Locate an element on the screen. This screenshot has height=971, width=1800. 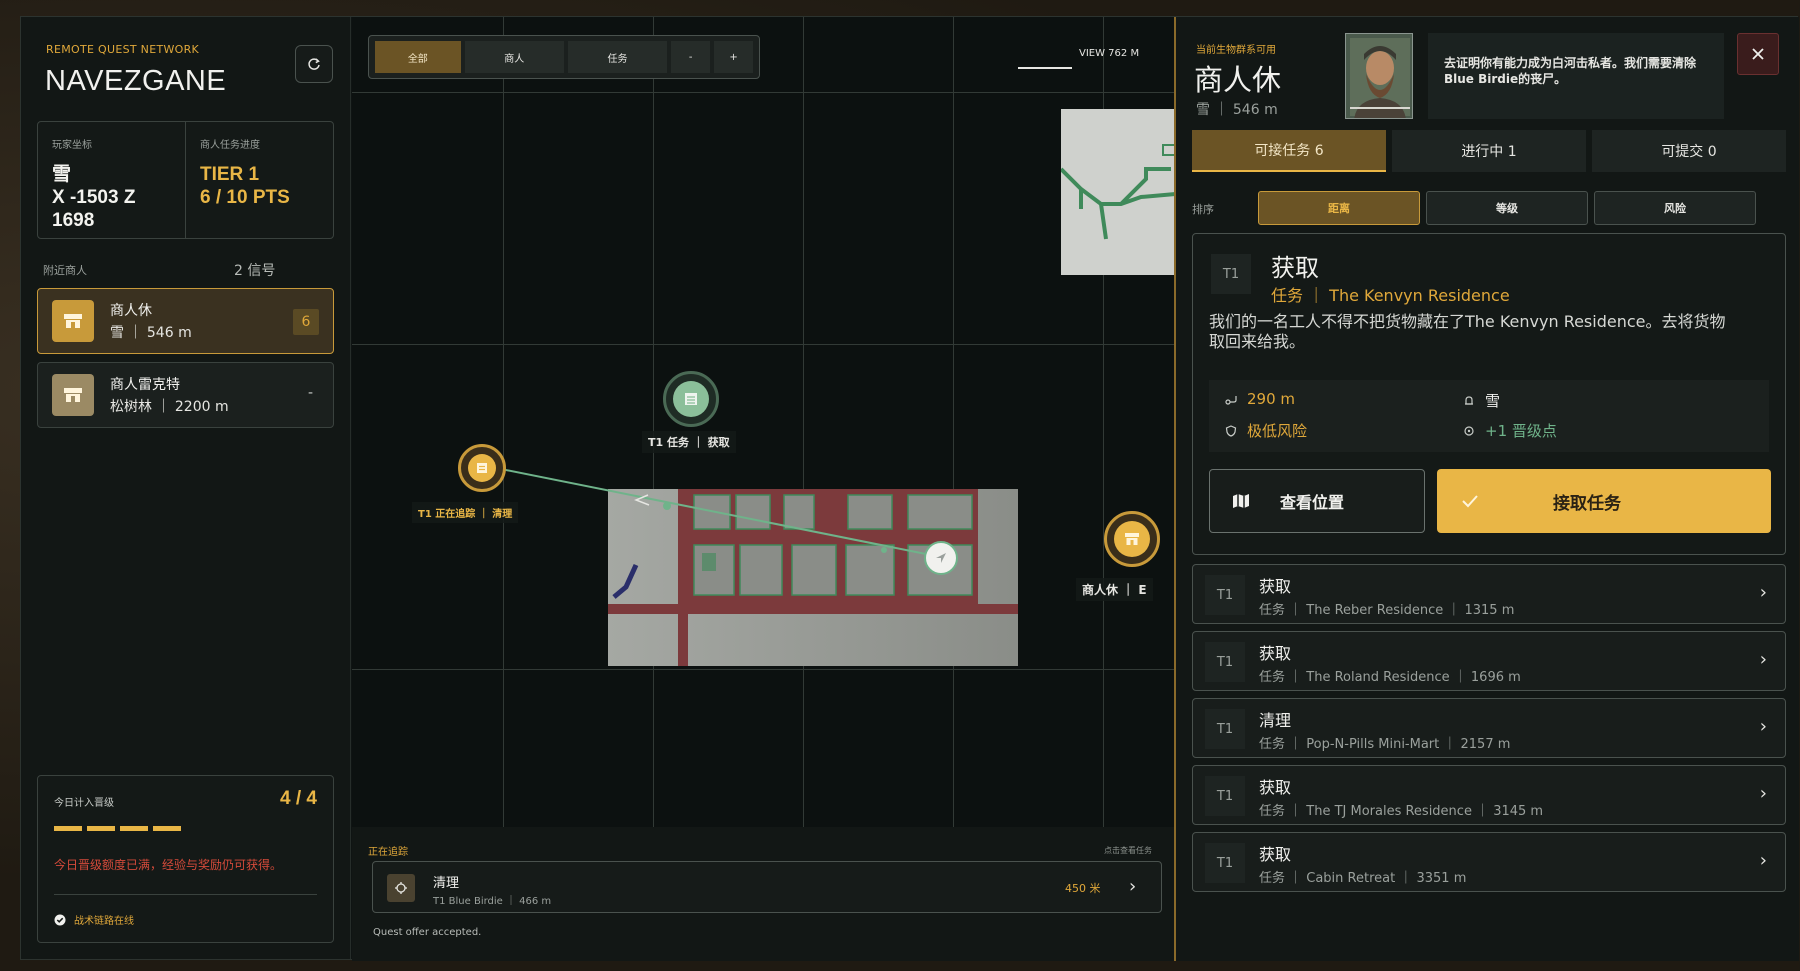
tracking-hint: 点击查看任务 is located at coordinates (1128, 850).